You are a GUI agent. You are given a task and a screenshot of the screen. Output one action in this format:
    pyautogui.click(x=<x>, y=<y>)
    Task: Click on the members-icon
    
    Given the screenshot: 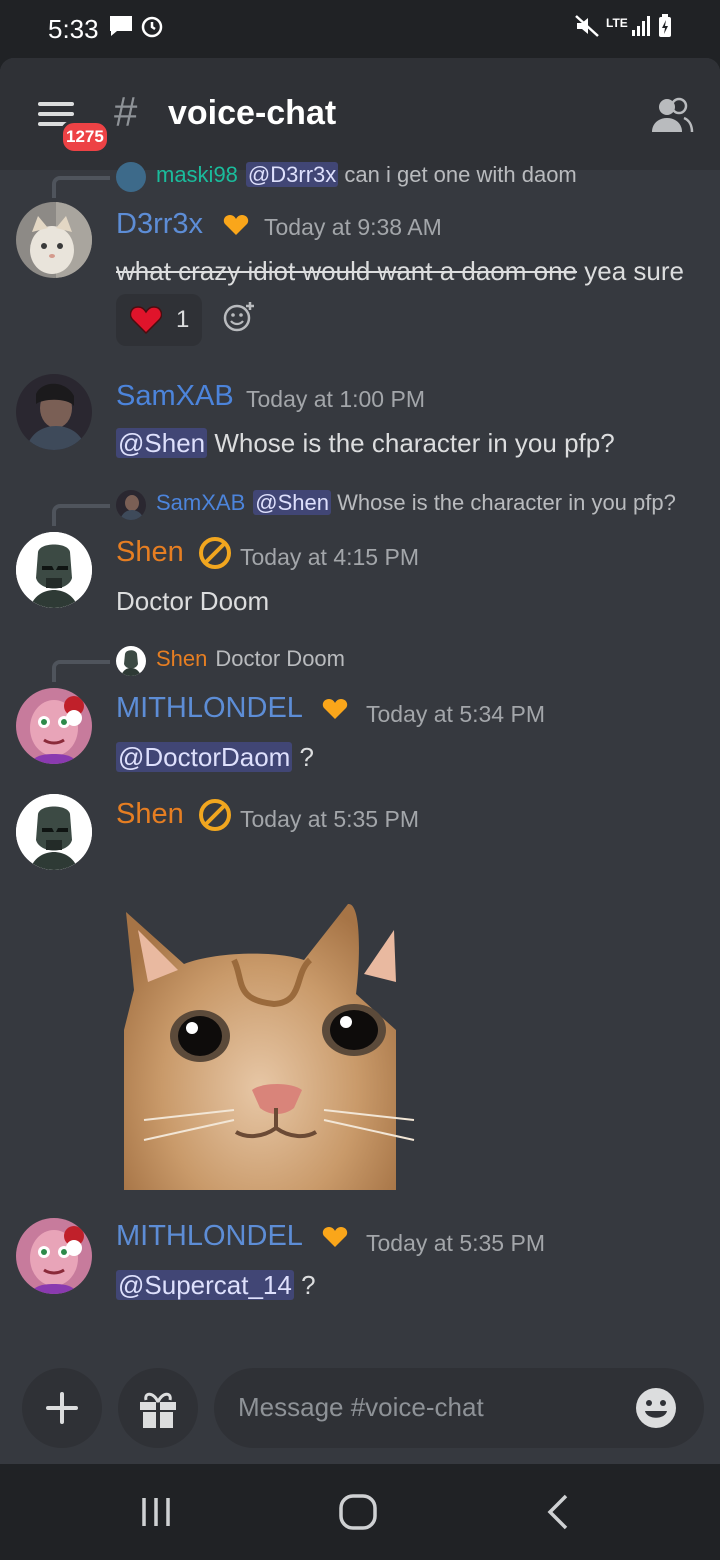 What is the action you would take?
    pyautogui.click(x=672, y=115)
    